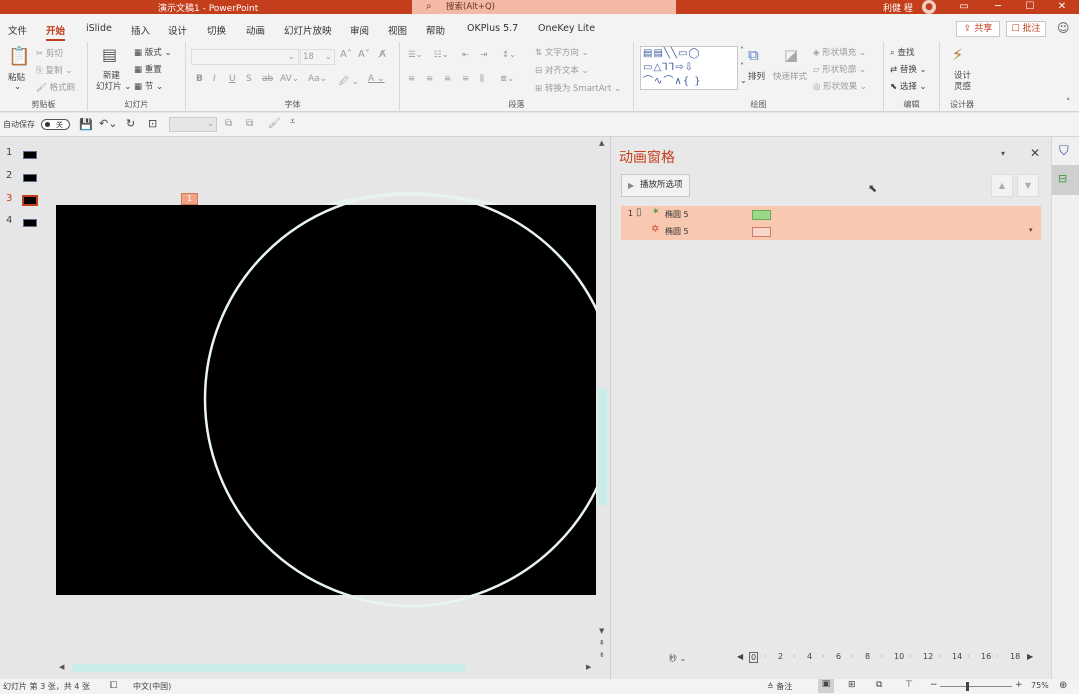 This screenshot has height=694, width=1079. Describe the element at coordinates (274, 123) in the screenshot. I see `qat-format-painter-icon: 🖌` at that location.